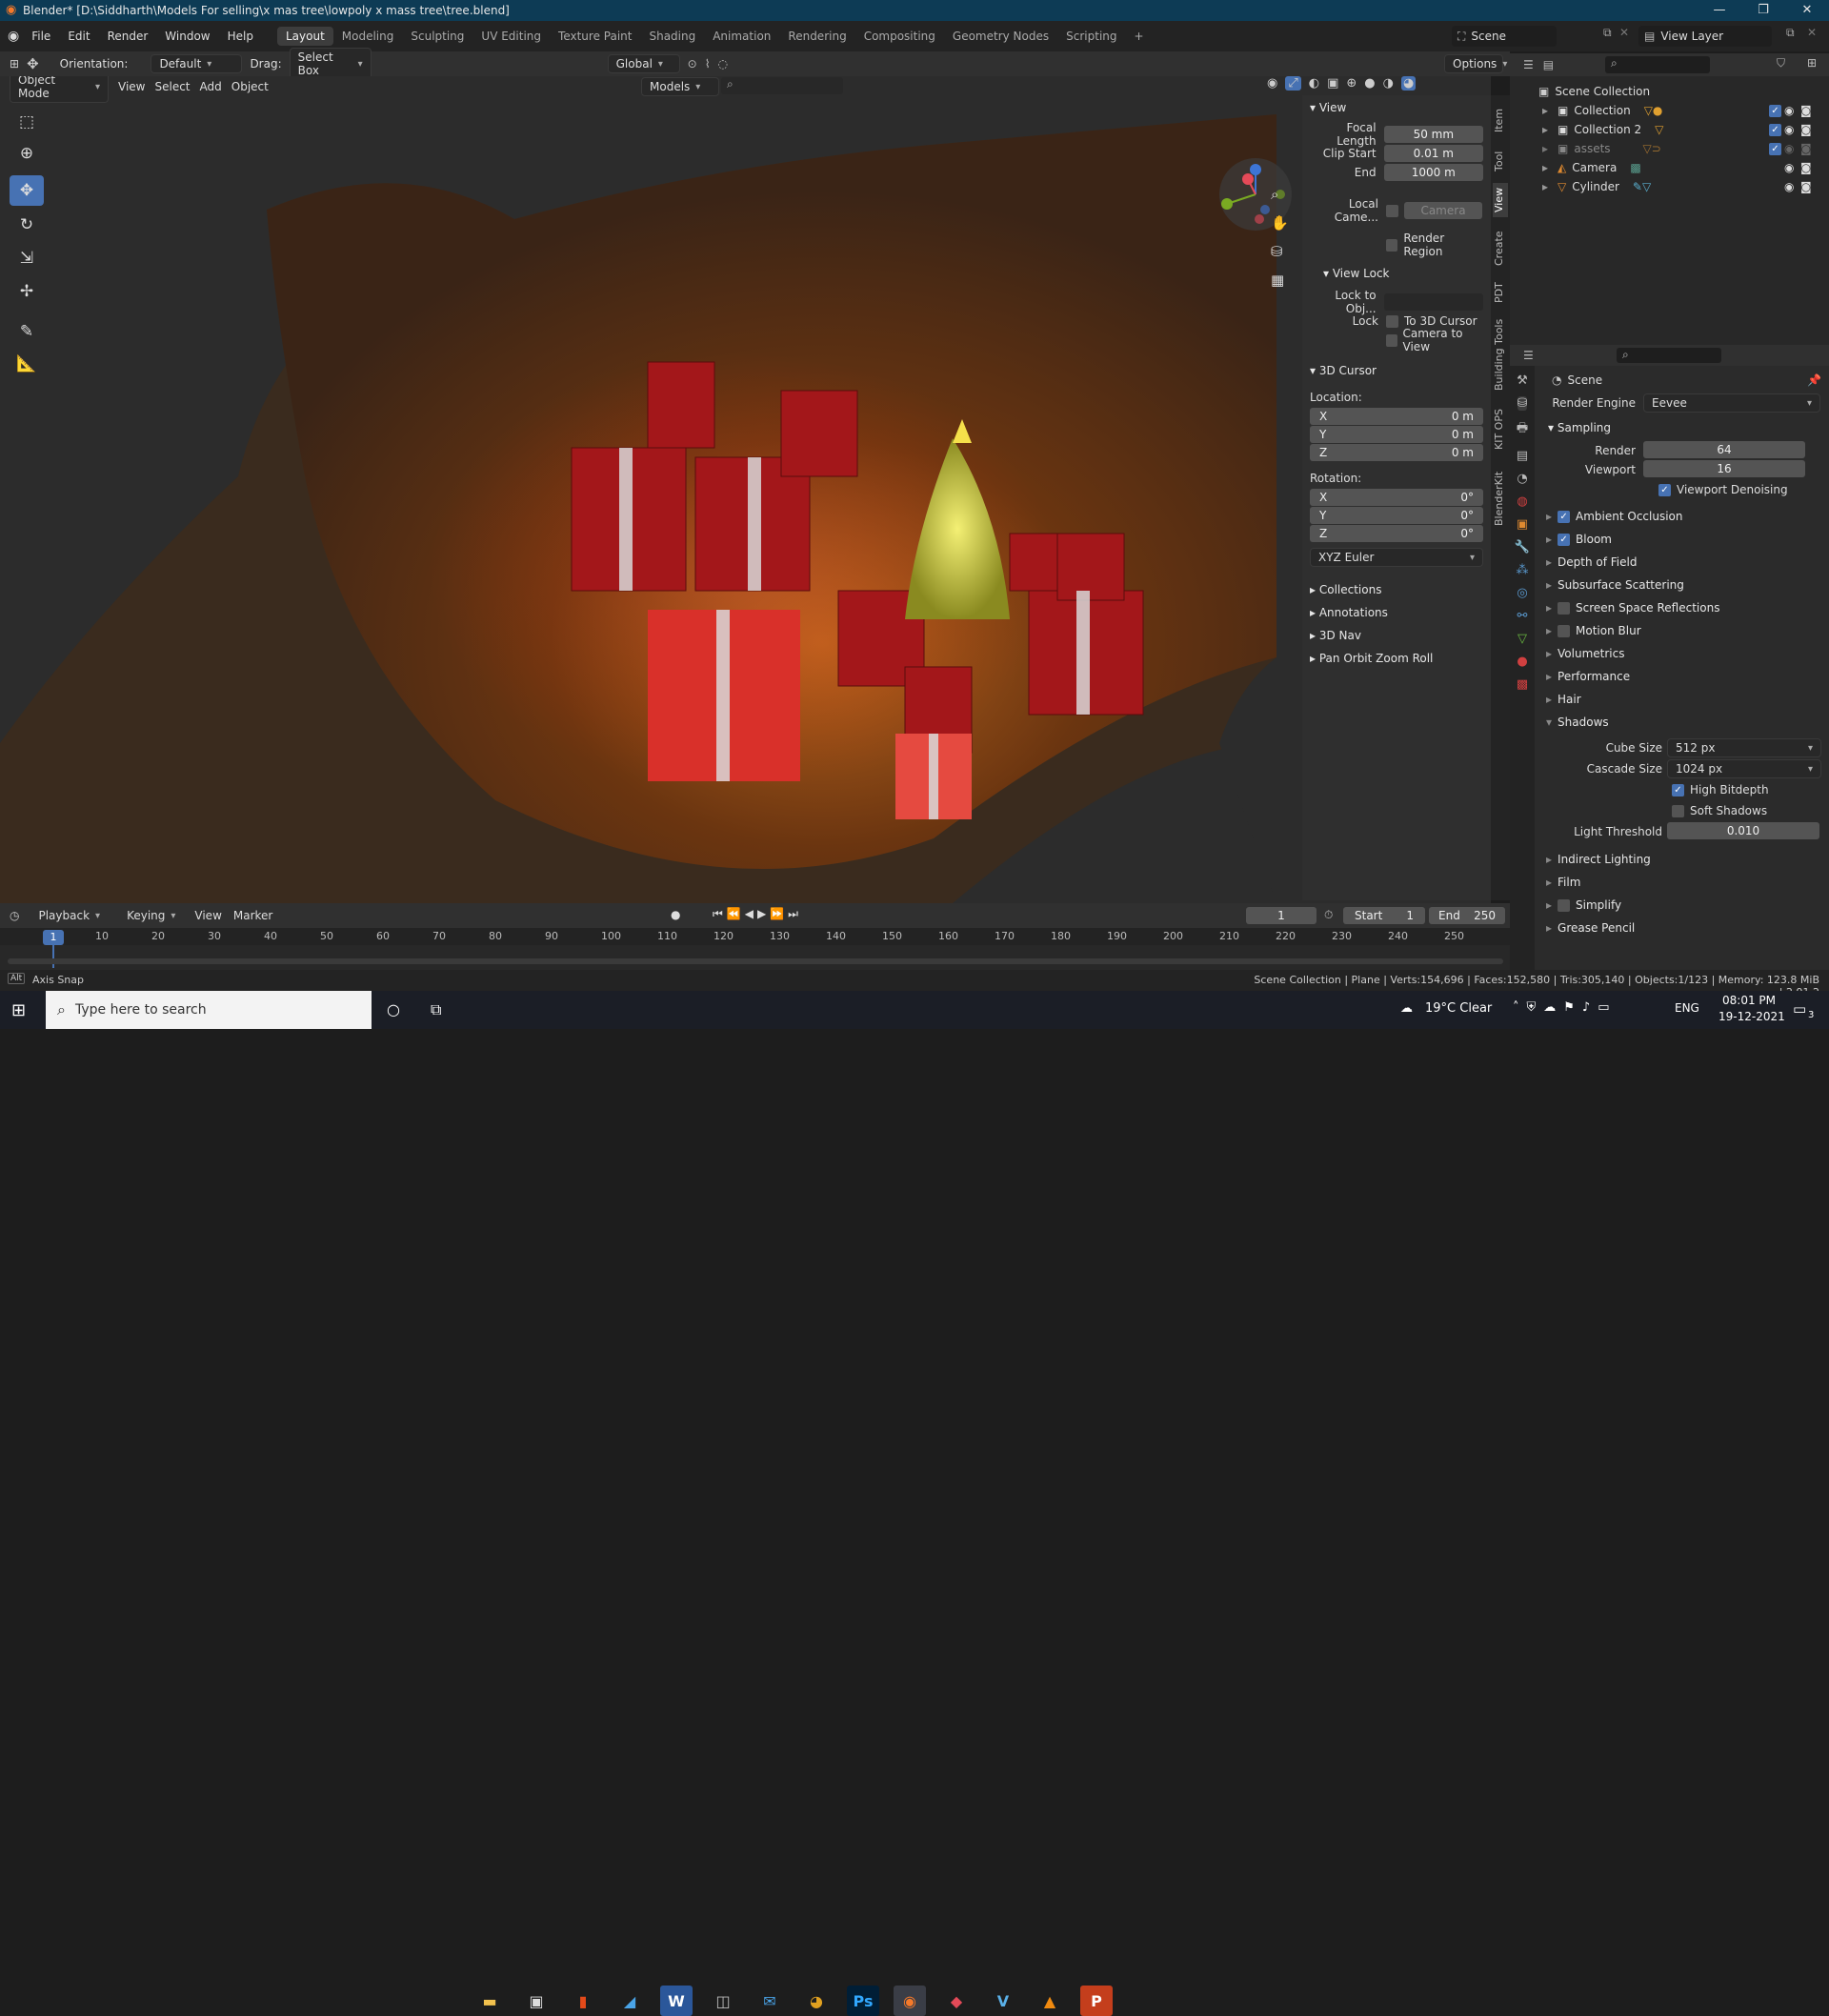 The height and width of the screenshot is (2016, 1829). I want to click on render-engine-dropdown: Eevee, so click(1732, 403).